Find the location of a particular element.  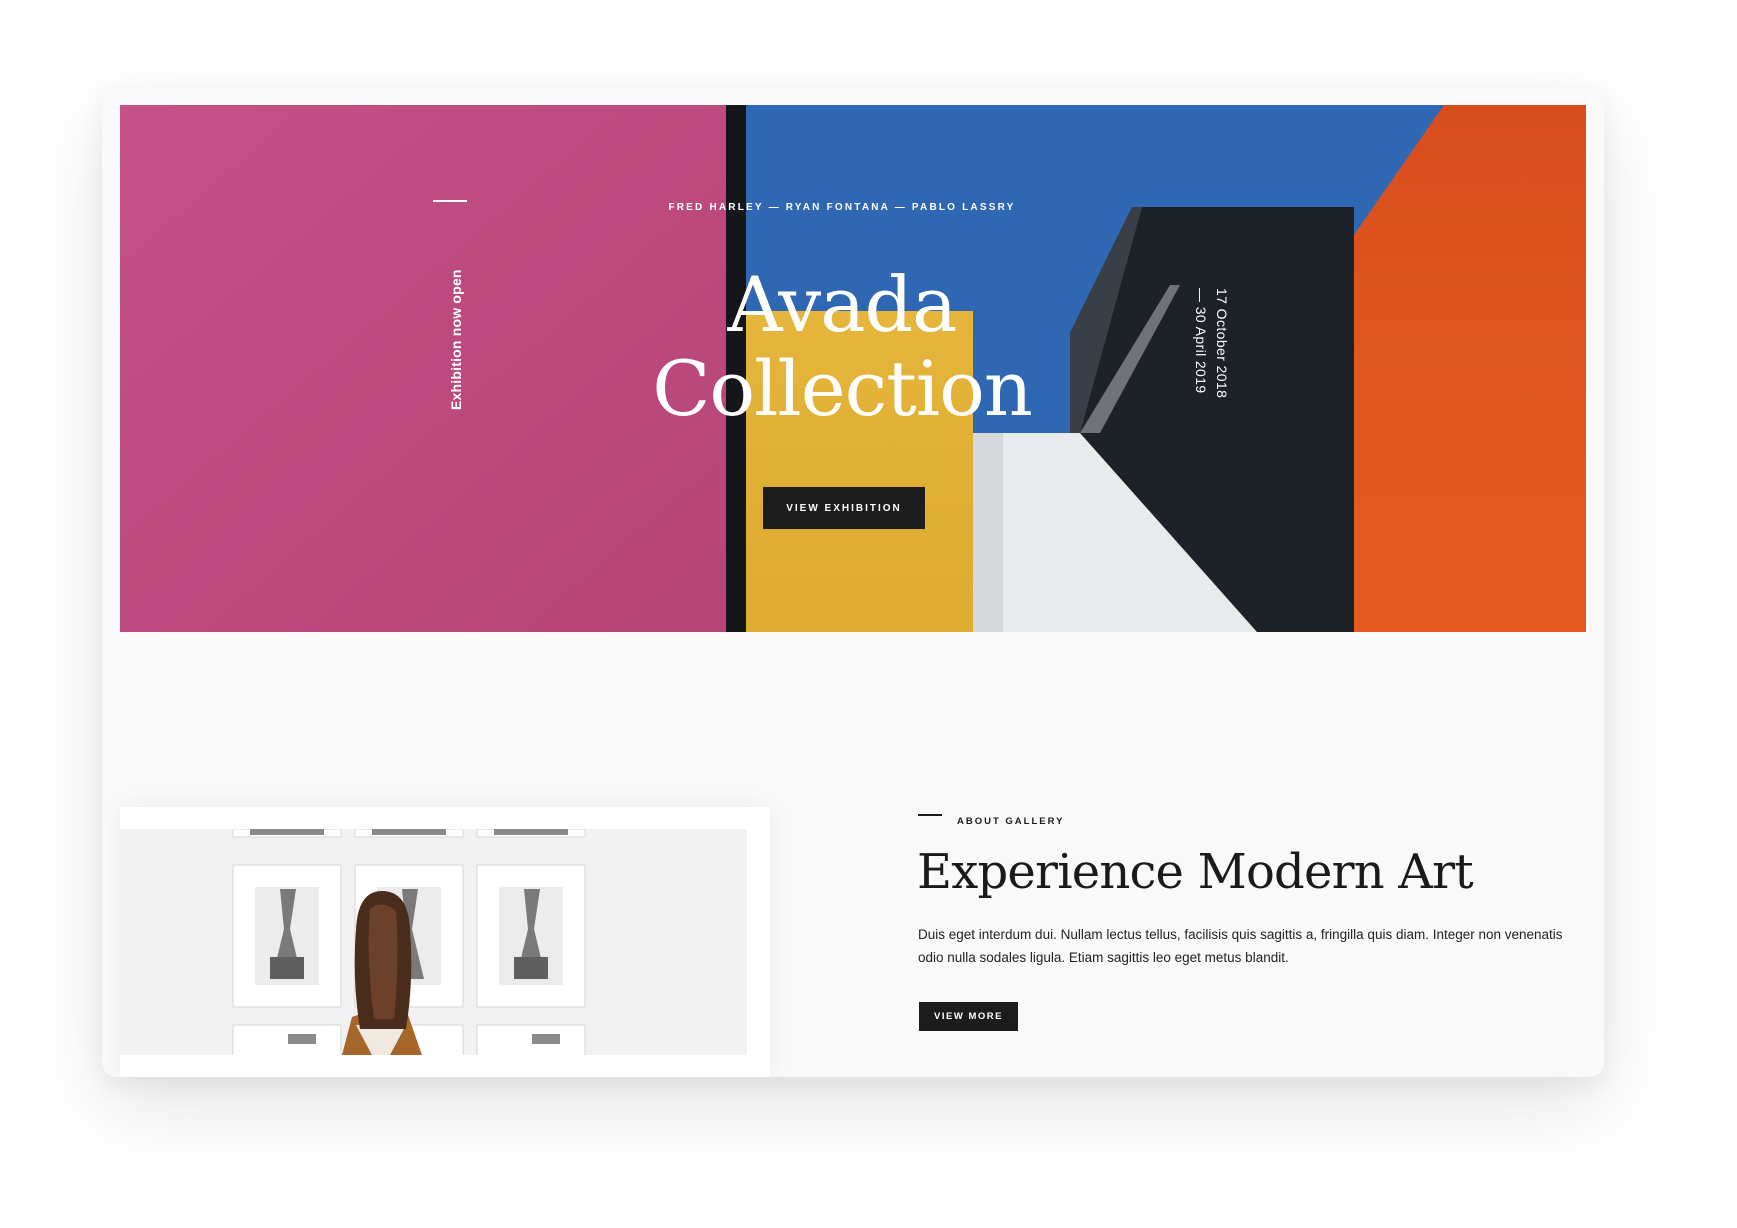

dates-end: — 30 April 2019 is located at coordinates (1201, 341).